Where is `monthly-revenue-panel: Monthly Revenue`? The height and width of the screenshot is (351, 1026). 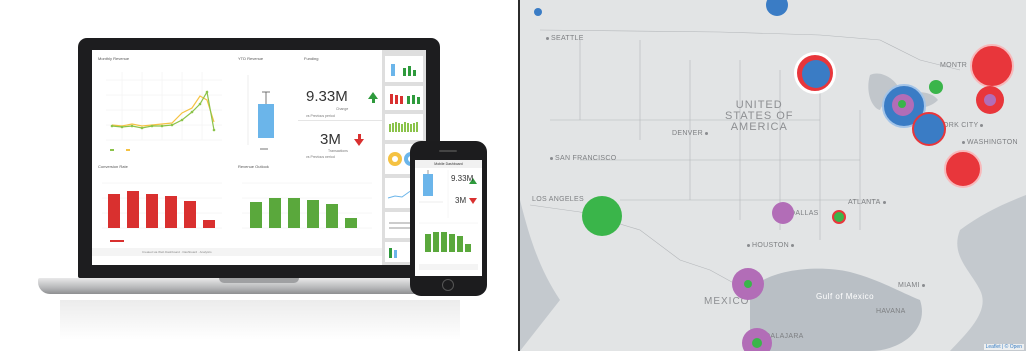 monthly-revenue-panel: Monthly Revenue is located at coordinates (162, 104).